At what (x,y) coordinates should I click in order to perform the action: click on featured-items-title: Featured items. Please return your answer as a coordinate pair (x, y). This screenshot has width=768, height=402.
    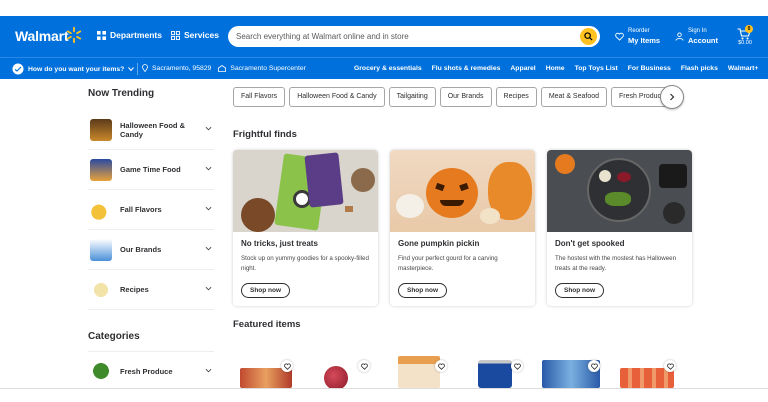
    Looking at the image, I should click on (267, 324).